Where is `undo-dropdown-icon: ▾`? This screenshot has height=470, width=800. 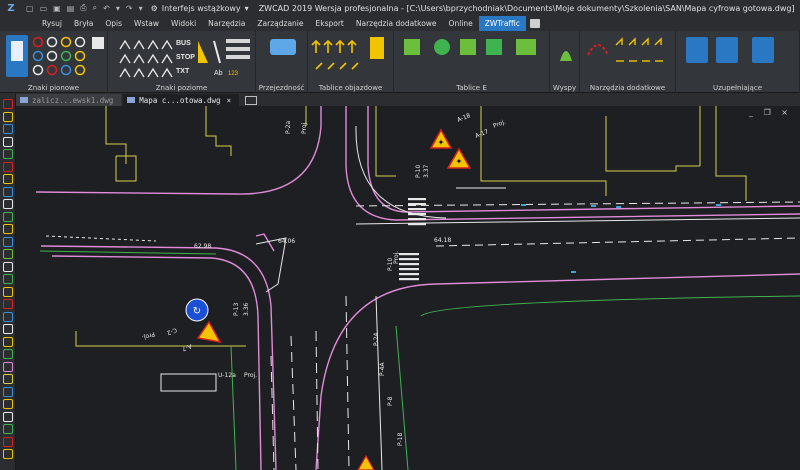 undo-dropdown-icon: ▾ is located at coordinates (118, 8).